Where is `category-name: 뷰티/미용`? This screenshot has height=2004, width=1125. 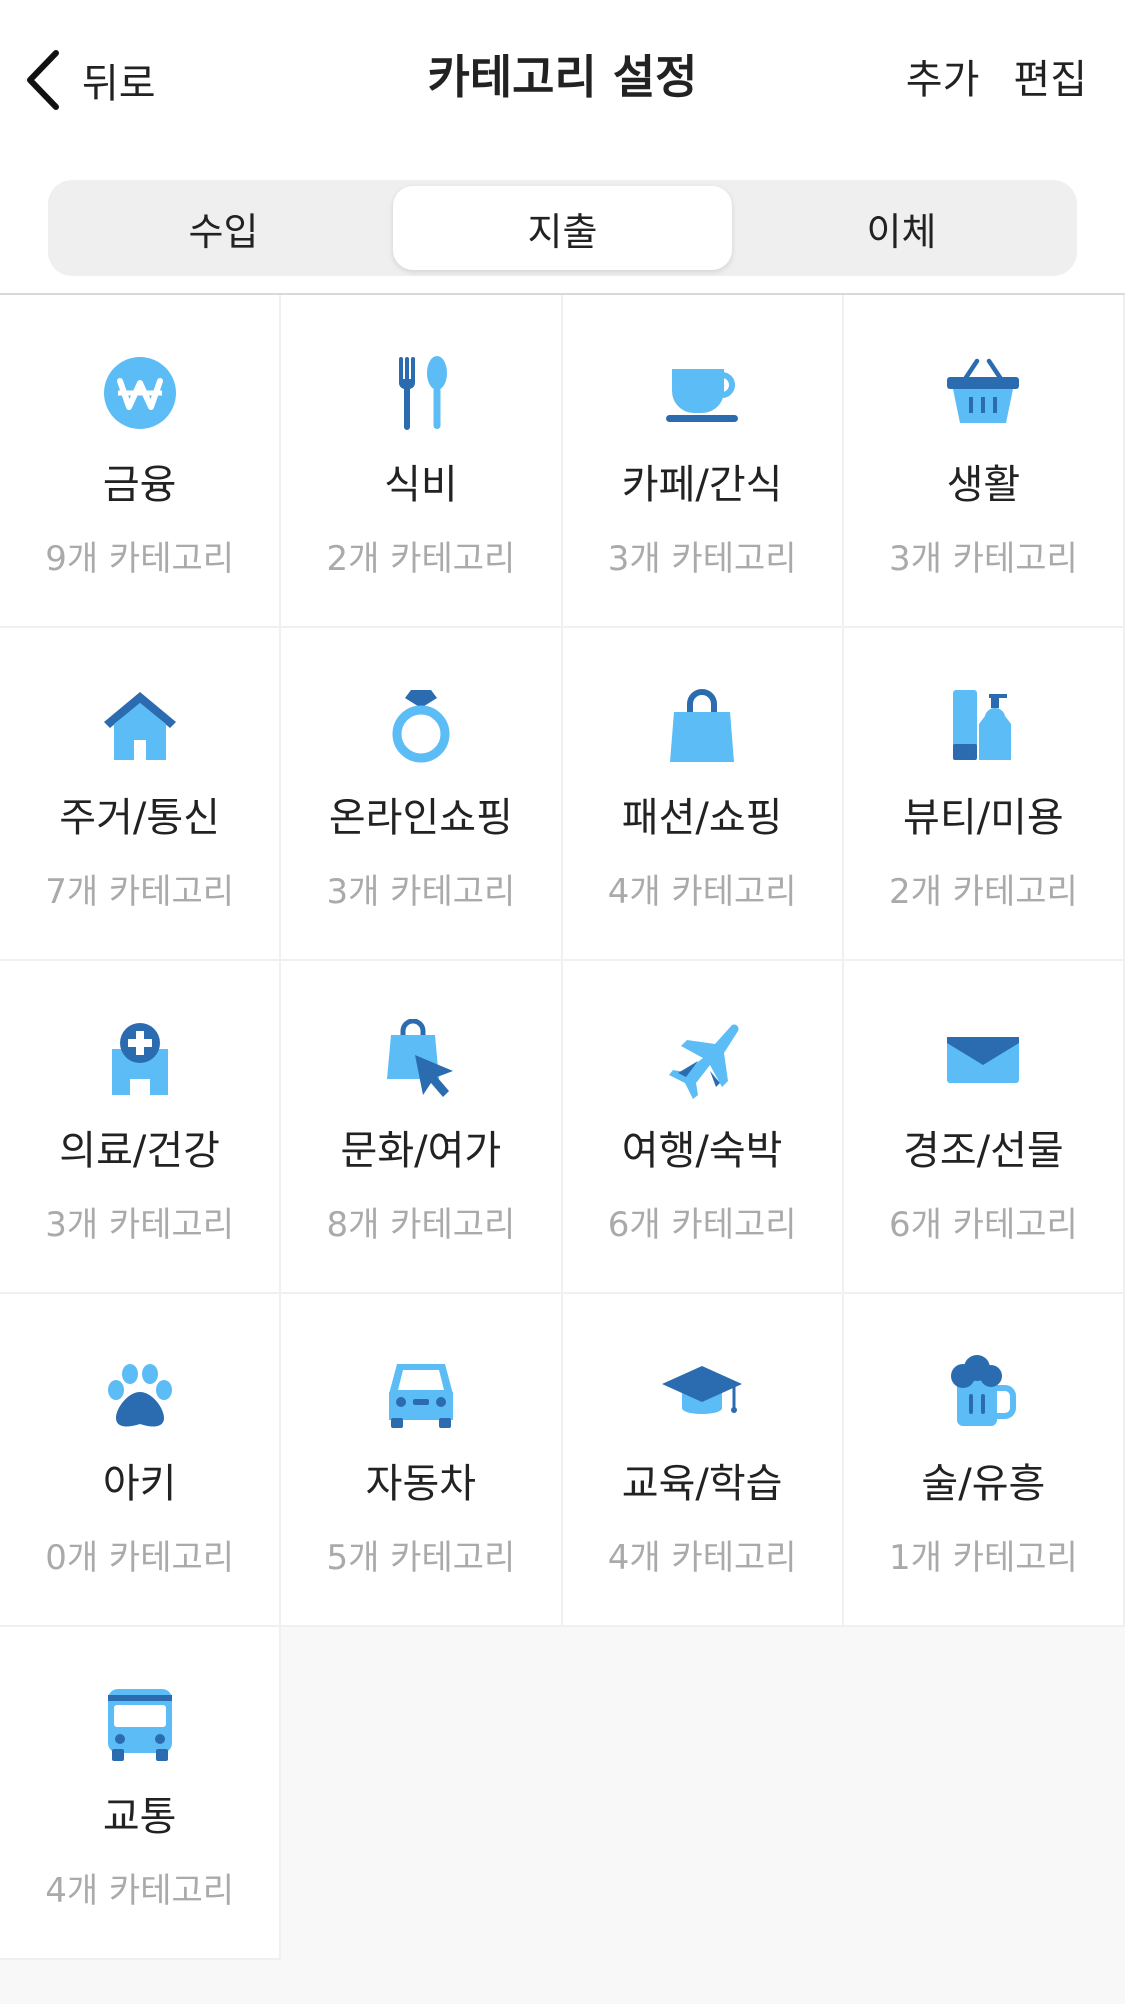
category-name: 뷰티/미용 is located at coordinates (983, 818).